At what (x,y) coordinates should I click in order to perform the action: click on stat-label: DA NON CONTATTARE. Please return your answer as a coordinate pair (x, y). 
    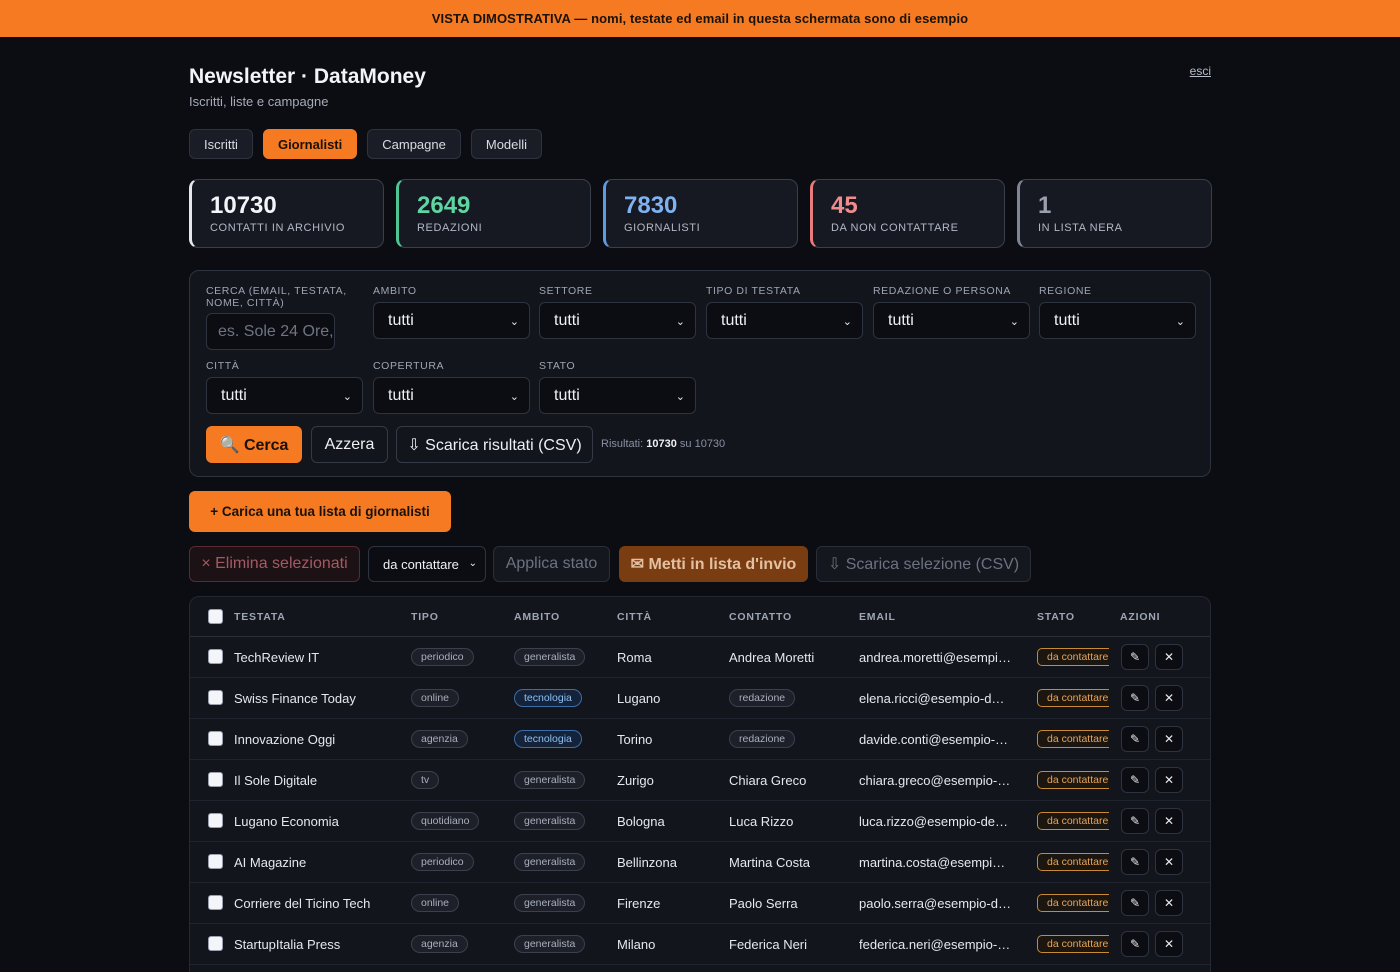
    Looking at the image, I should click on (895, 228).